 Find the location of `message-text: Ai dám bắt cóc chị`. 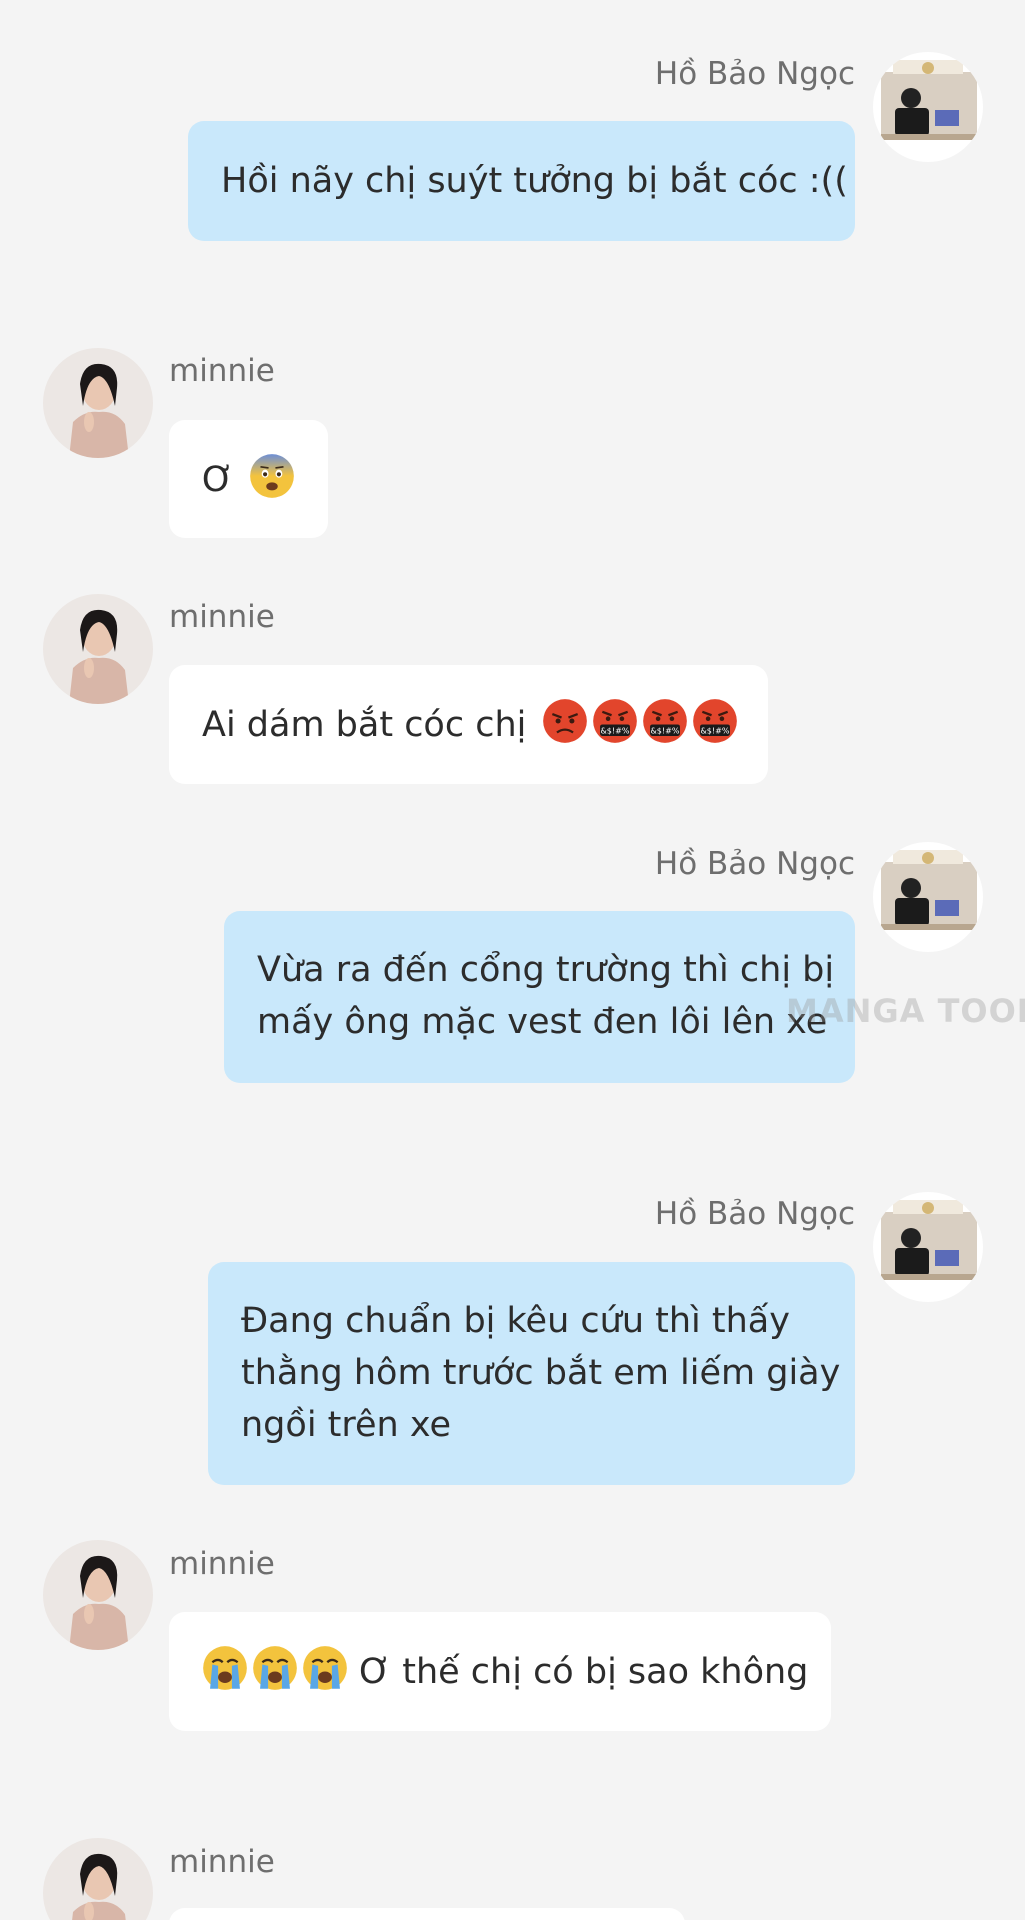

message-text: Ai dám bắt cóc chị is located at coordinates (364, 725).